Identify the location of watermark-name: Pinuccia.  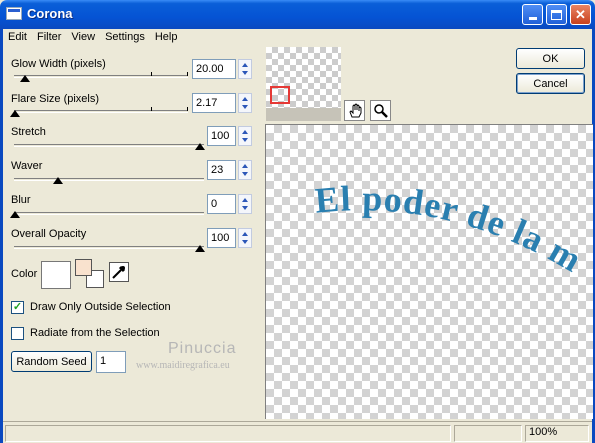
(202, 348).